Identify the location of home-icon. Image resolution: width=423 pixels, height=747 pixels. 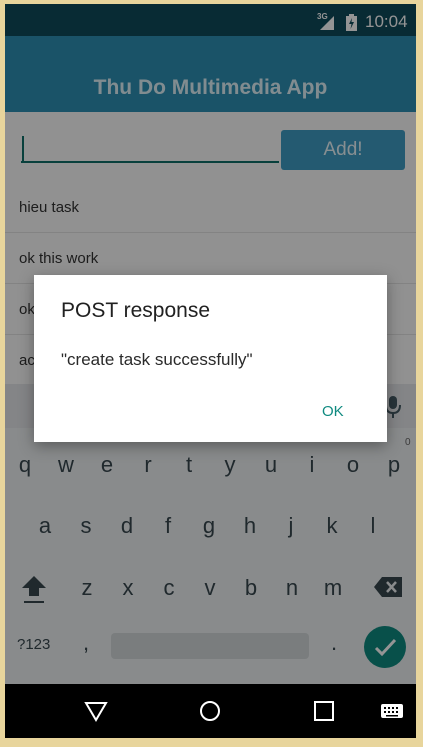
(210, 711).